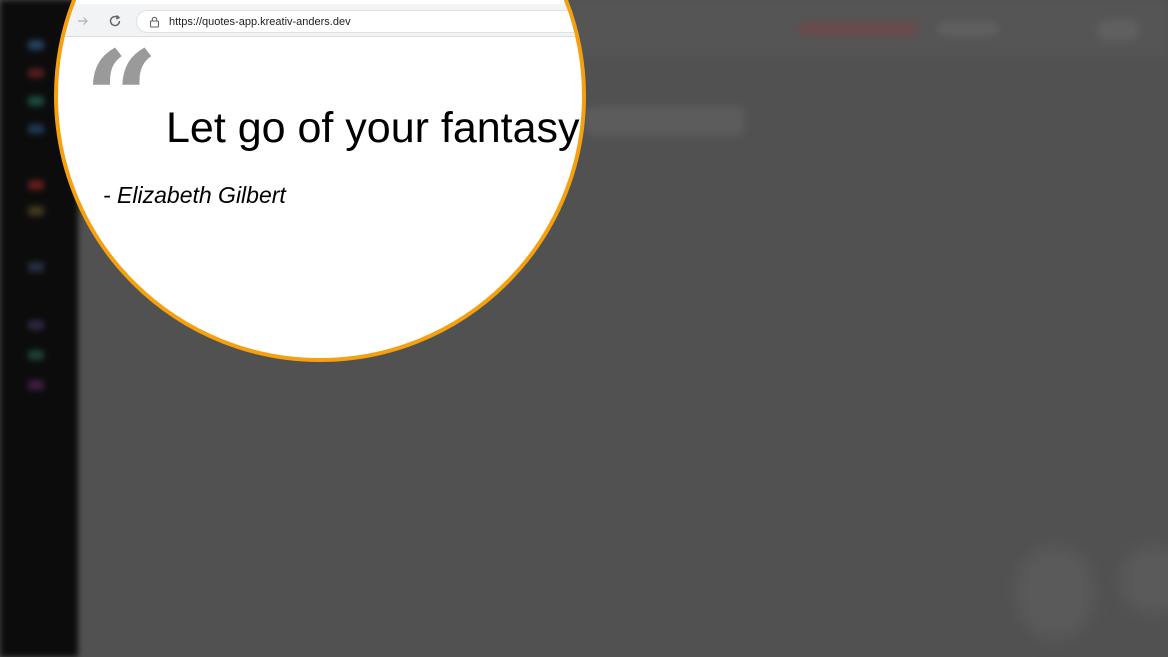  Describe the element at coordinates (121, 98) in the screenshot. I see `quote-mark-icon: “` at that location.